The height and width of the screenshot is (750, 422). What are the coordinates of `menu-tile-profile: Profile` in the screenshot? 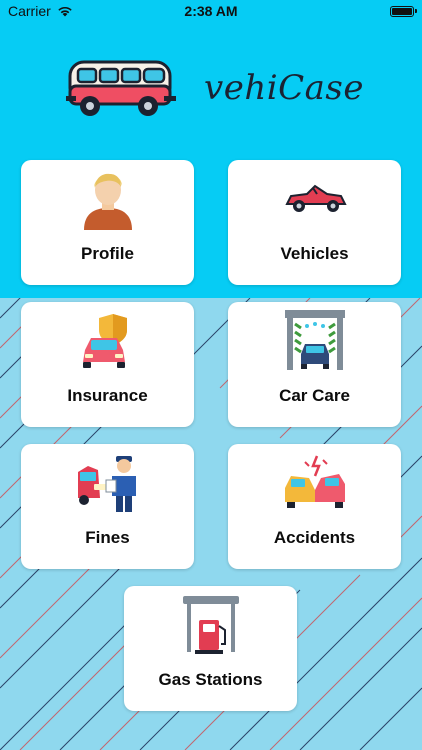 It's located at (107, 222).